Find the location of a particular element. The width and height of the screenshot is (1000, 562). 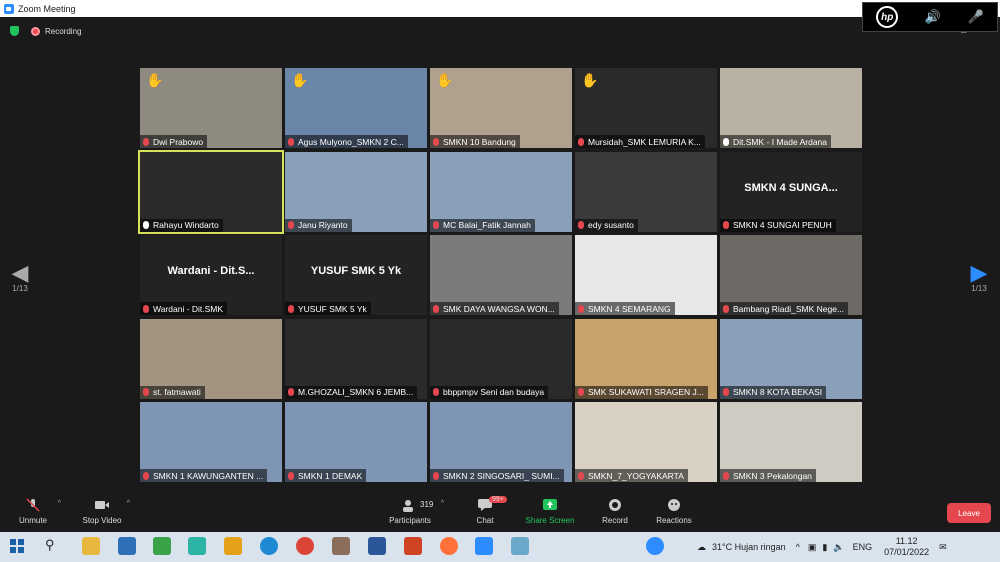

record-label: Record is located at coordinates (615, 520).